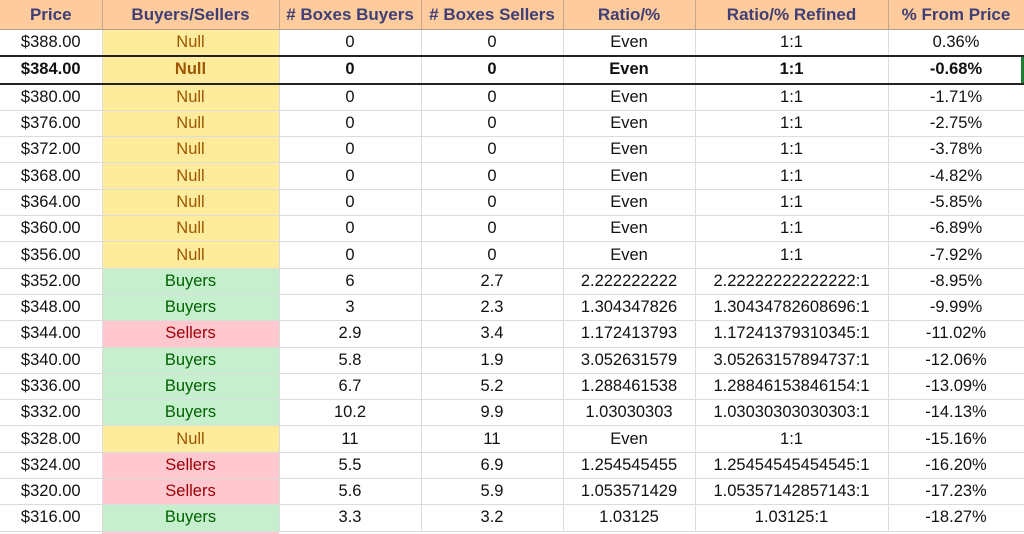  What do you see at coordinates (956, 255) in the screenshot?
I see `cell-pct-from-price: -7.92%` at bounding box center [956, 255].